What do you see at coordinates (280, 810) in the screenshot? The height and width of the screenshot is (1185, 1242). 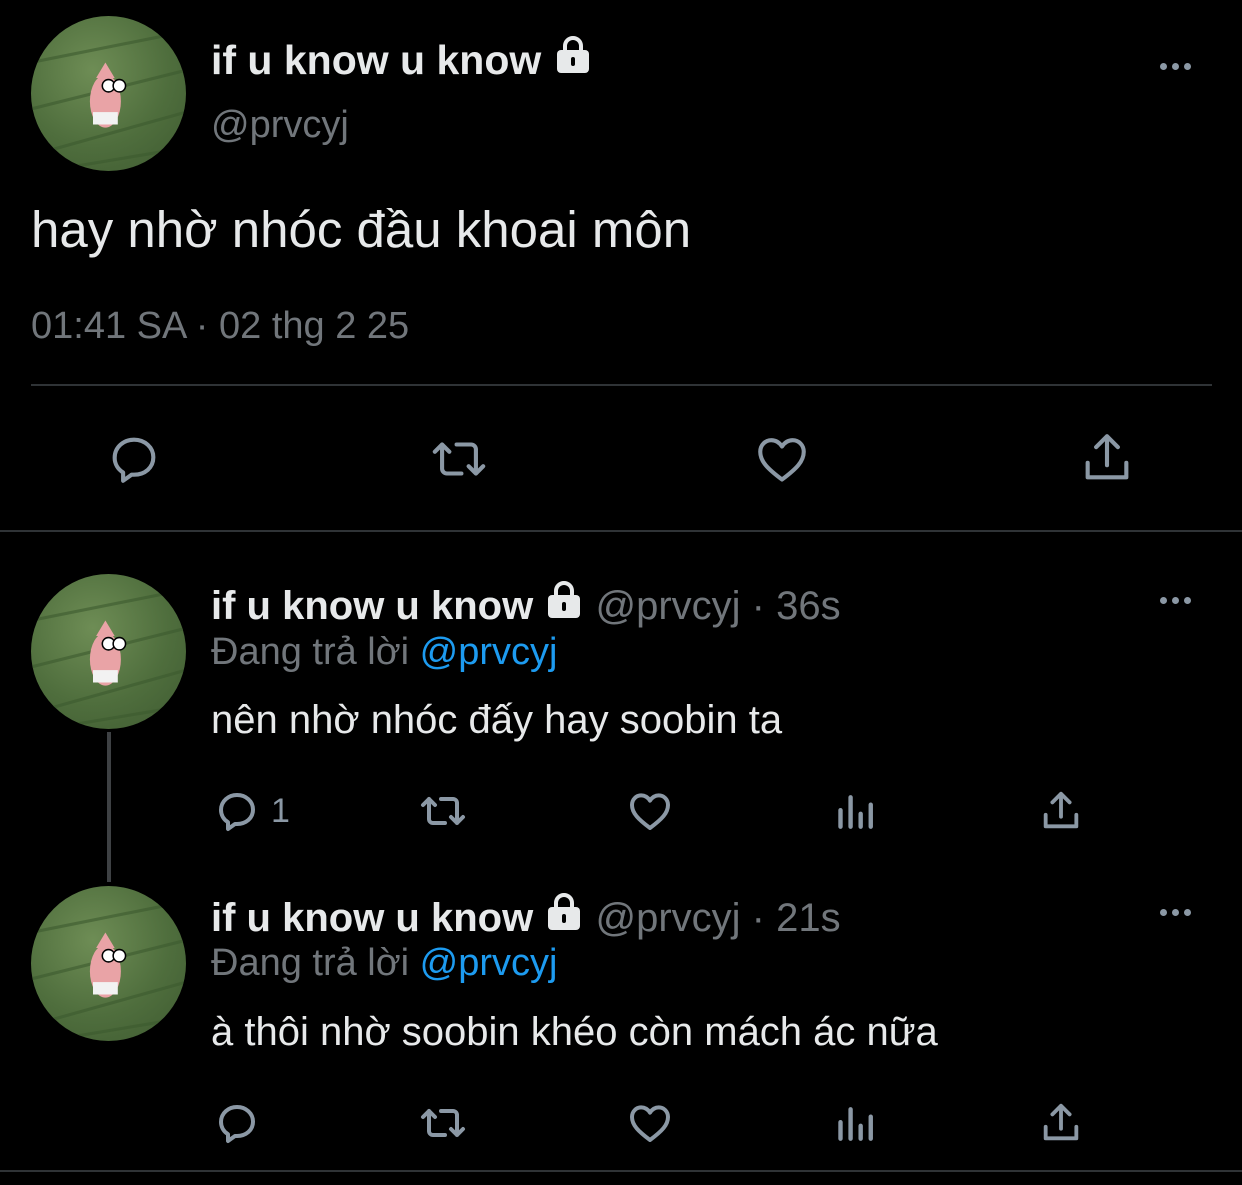 I see `reply-count: 1` at bounding box center [280, 810].